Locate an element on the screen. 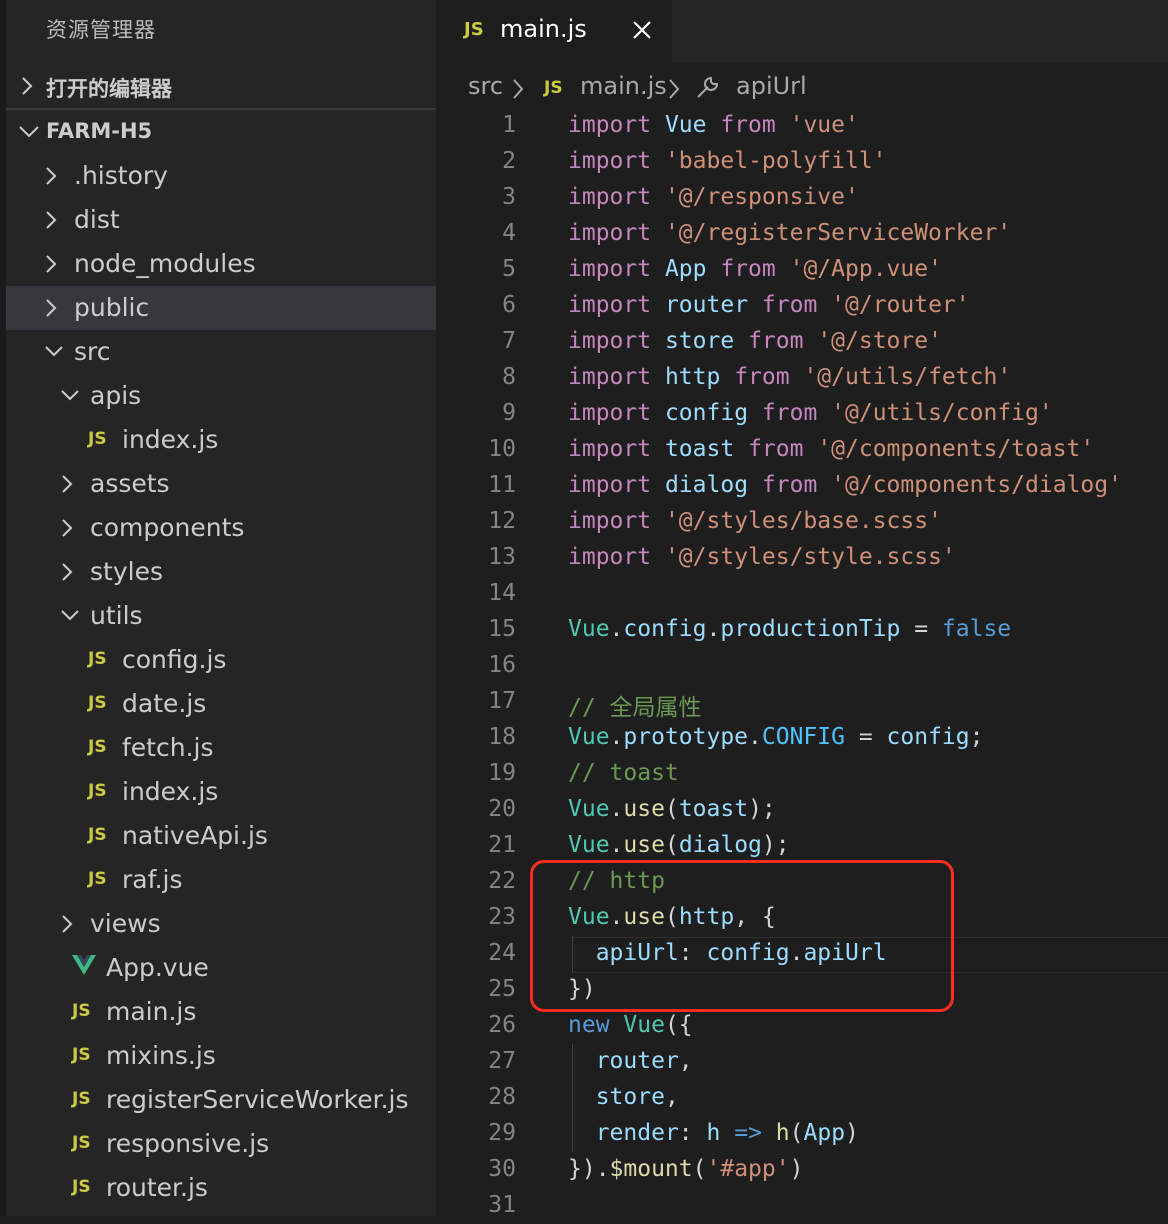 The width and height of the screenshot is (1168, 1224). code-line: 8 import http from '@/utils/fetch' is located at coordinates (802, 378).